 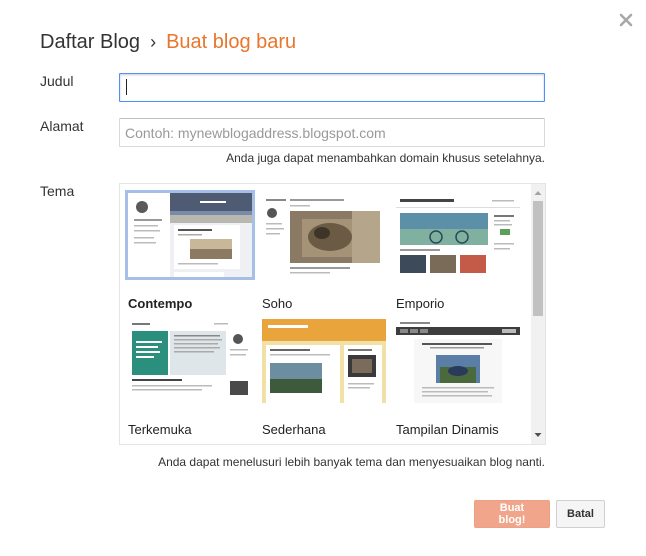 I want to click on address-label: Alamat, so click(x=62, y=126).